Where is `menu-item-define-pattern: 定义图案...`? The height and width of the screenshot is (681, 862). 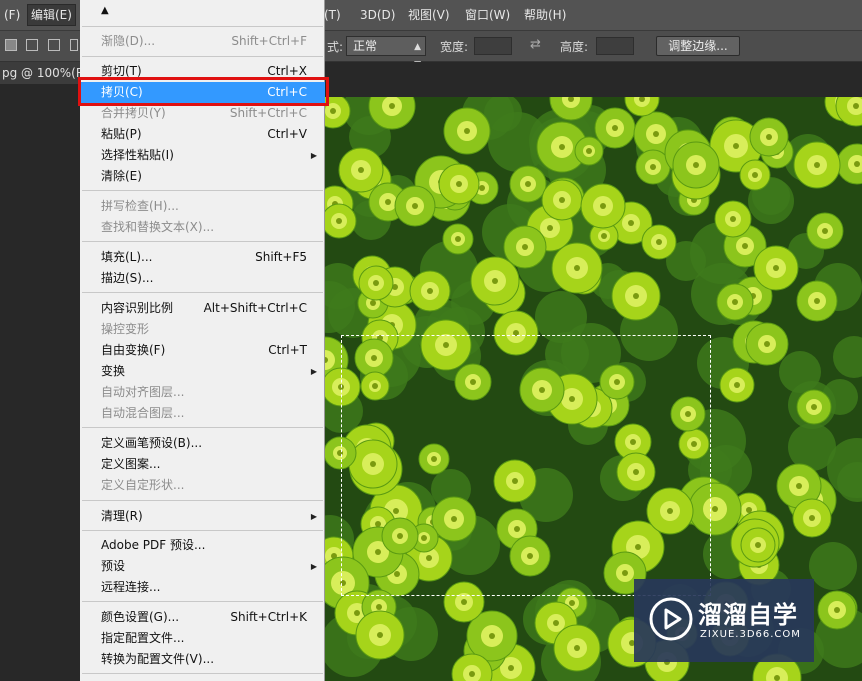 menu-item-define-pattern: 定义图案... is located at coordinates (202, 464).